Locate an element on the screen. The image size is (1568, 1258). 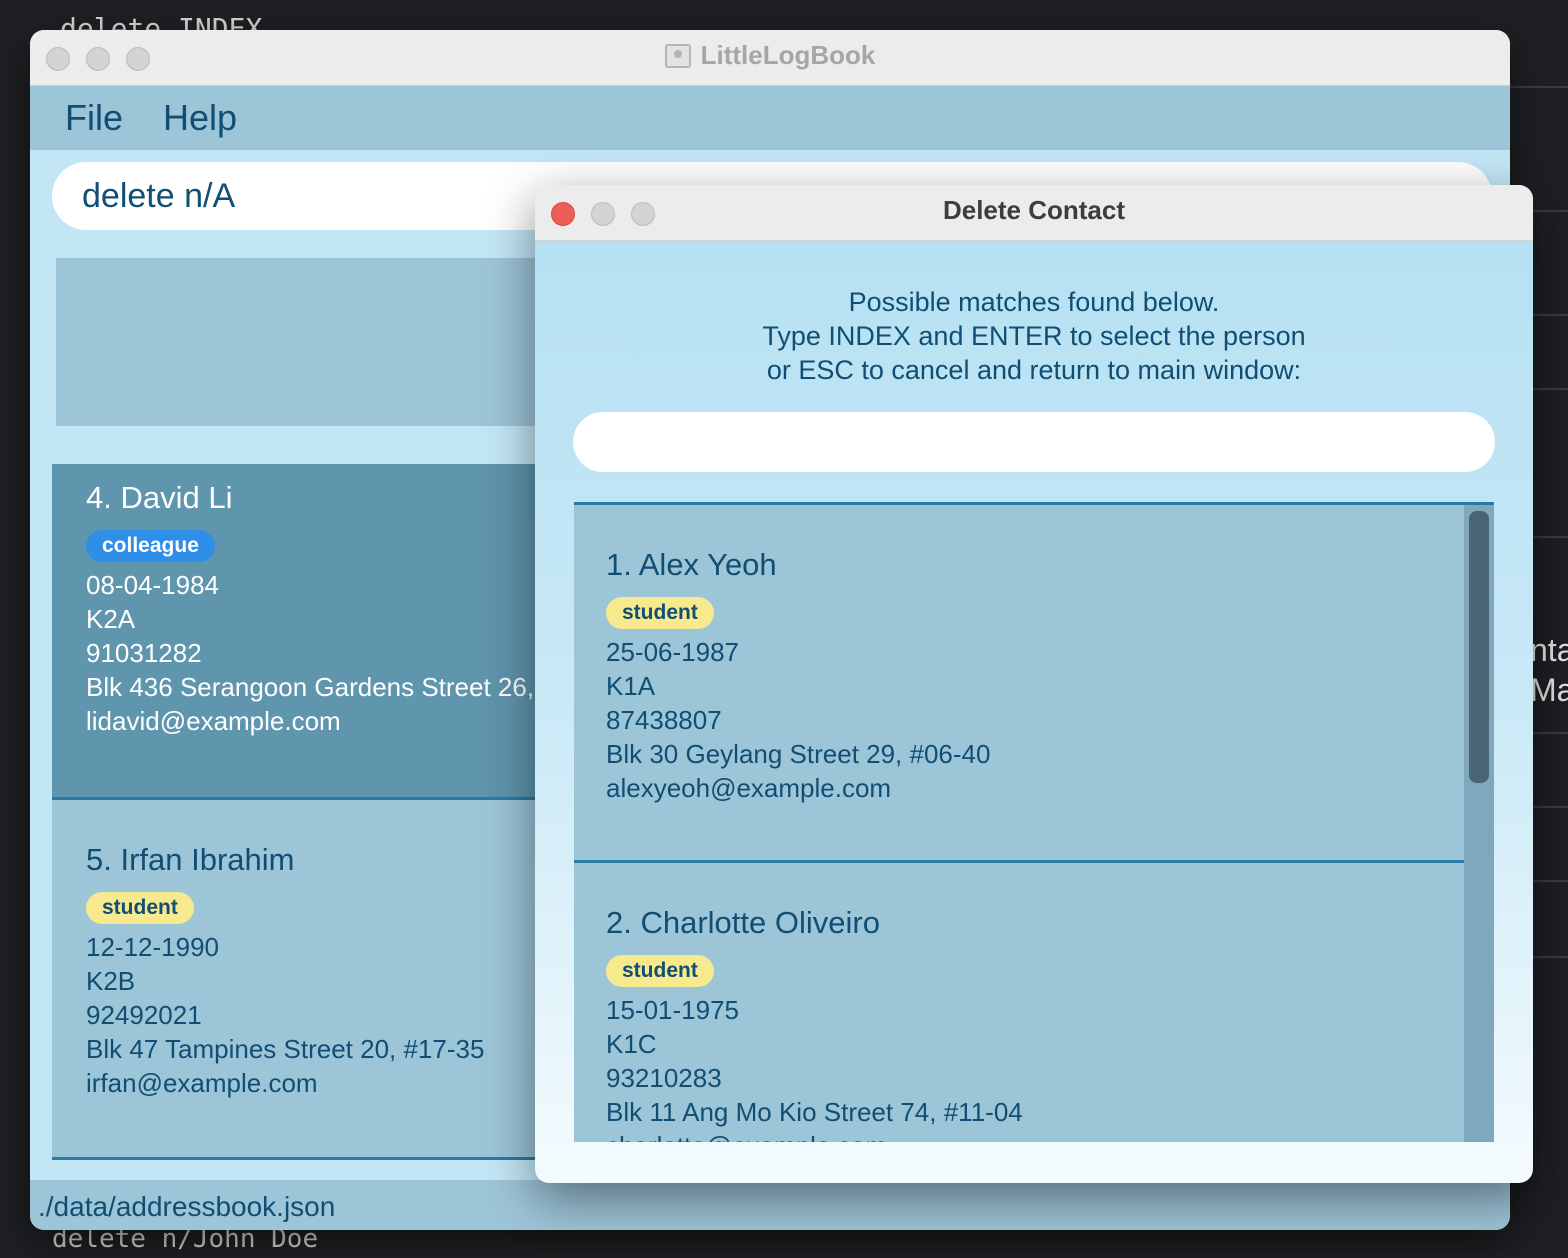
person-dob: 08-04-1984 is located at coordinates (152, 585).